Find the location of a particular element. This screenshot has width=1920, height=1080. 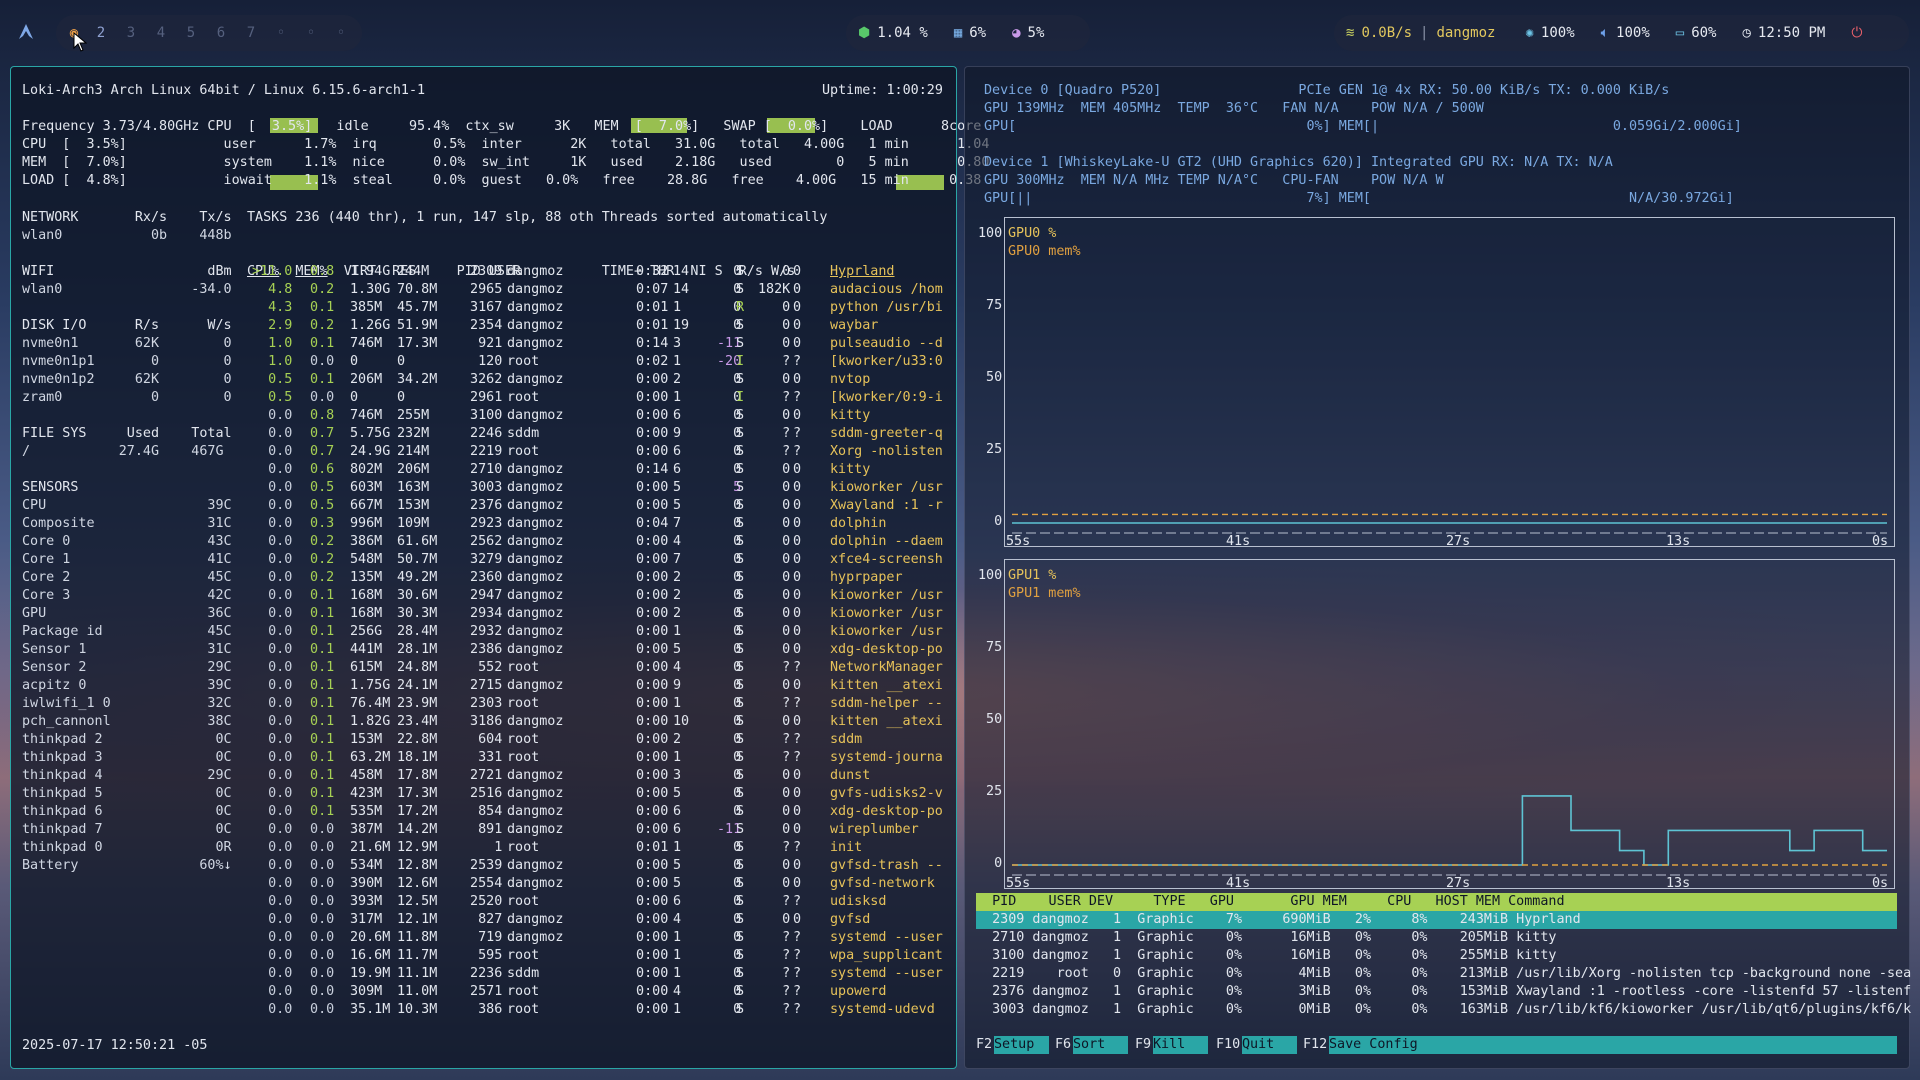

workspace-2: 2 is located at coordinates (101, 33).